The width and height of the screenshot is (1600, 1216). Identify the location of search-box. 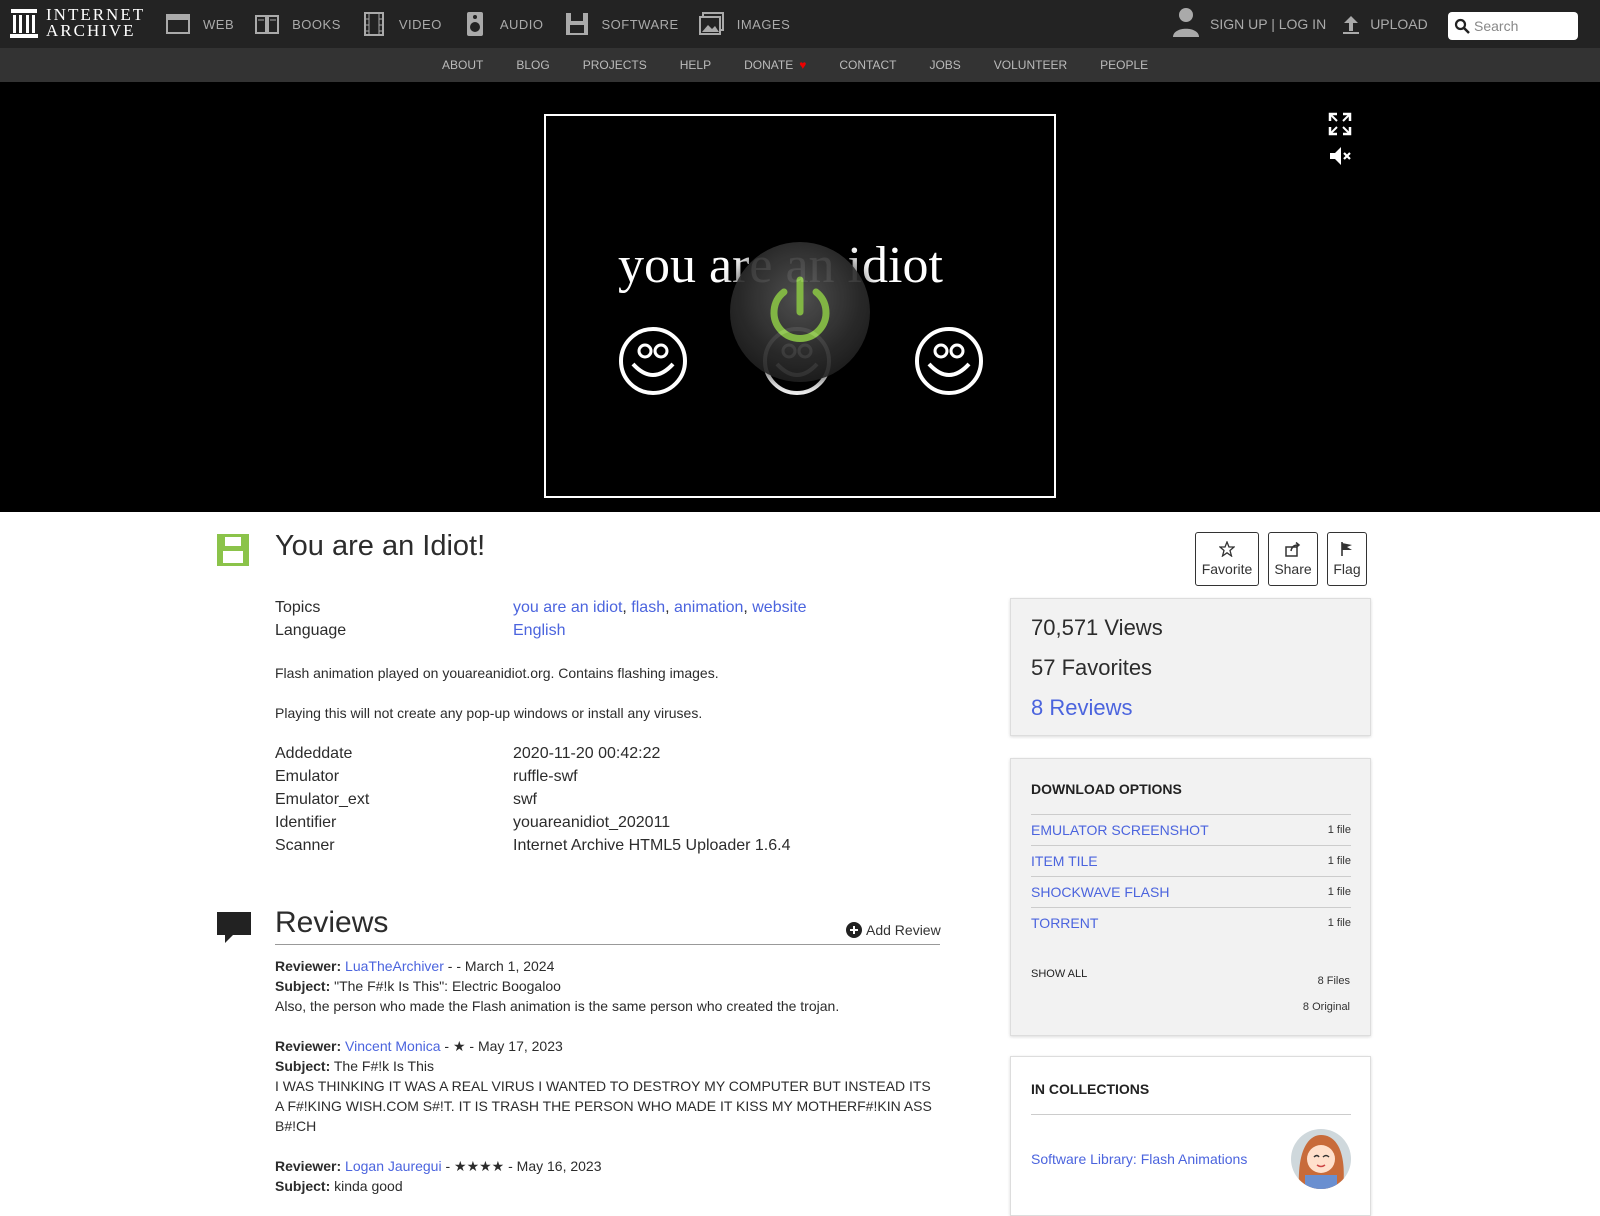
(1513, 26).